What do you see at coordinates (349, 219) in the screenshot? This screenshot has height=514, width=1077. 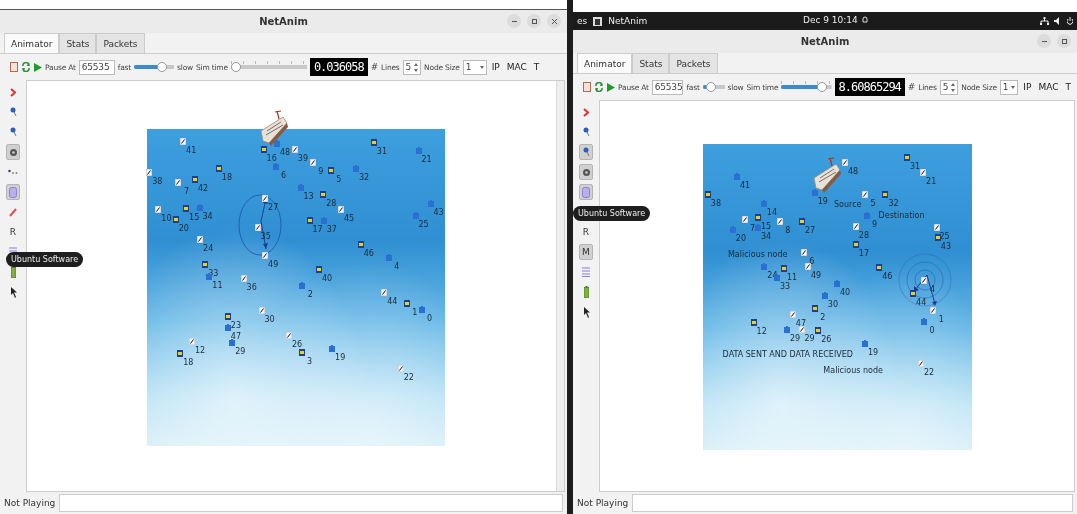 I see `node-label: 45` at bounding box center [349, 219].